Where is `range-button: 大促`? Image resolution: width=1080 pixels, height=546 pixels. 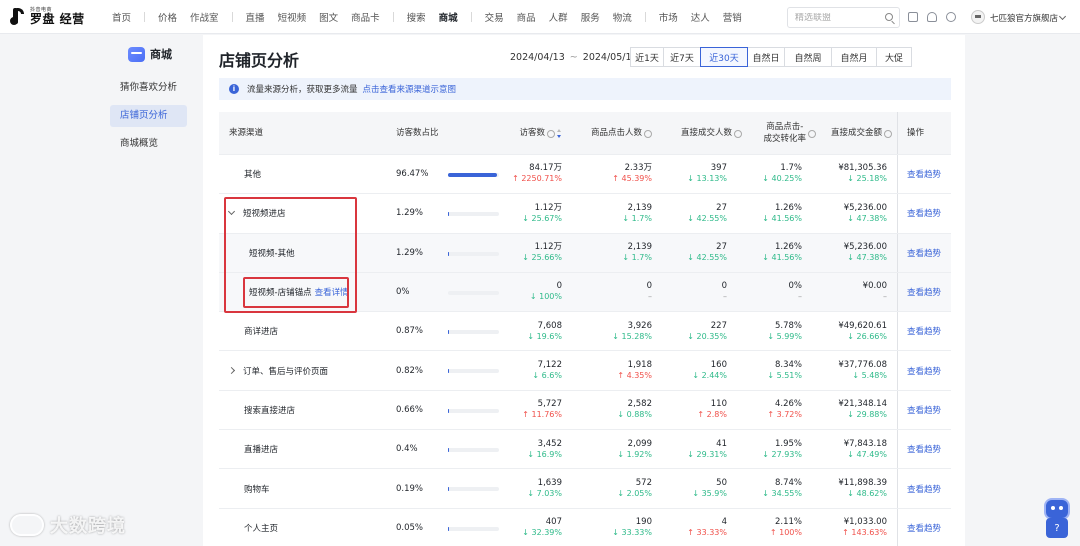 range-button: 大促 is located at coordinates (894, 57).